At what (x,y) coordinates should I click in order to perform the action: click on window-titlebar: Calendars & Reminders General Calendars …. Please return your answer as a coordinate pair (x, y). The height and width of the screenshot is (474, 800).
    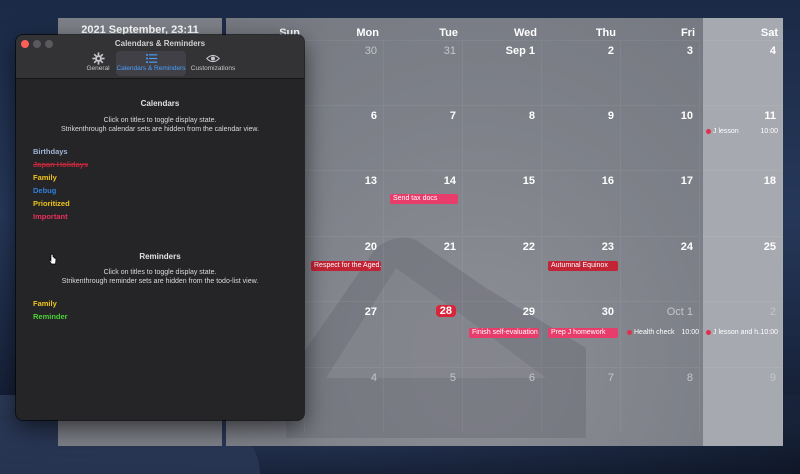
    Looking at the image, I should click on (160, 57).